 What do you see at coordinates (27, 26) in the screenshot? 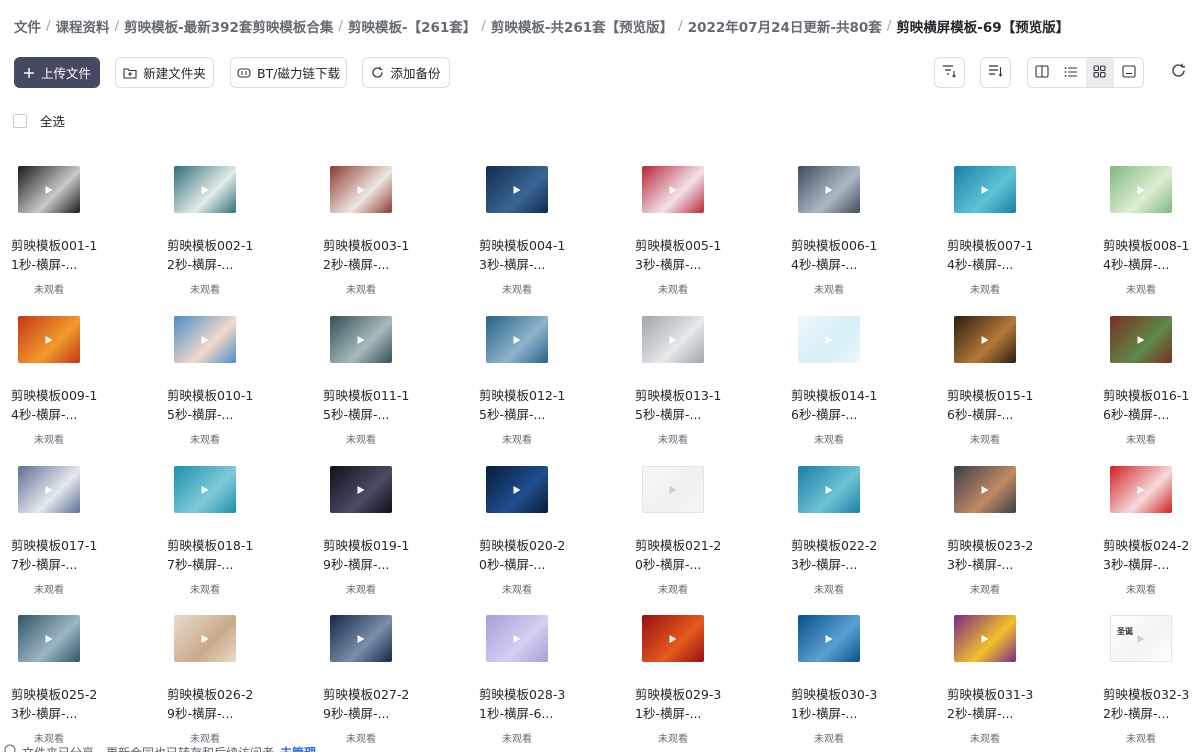
I see `breadcrumb-item: 文件` at bounding box center [27, 26].